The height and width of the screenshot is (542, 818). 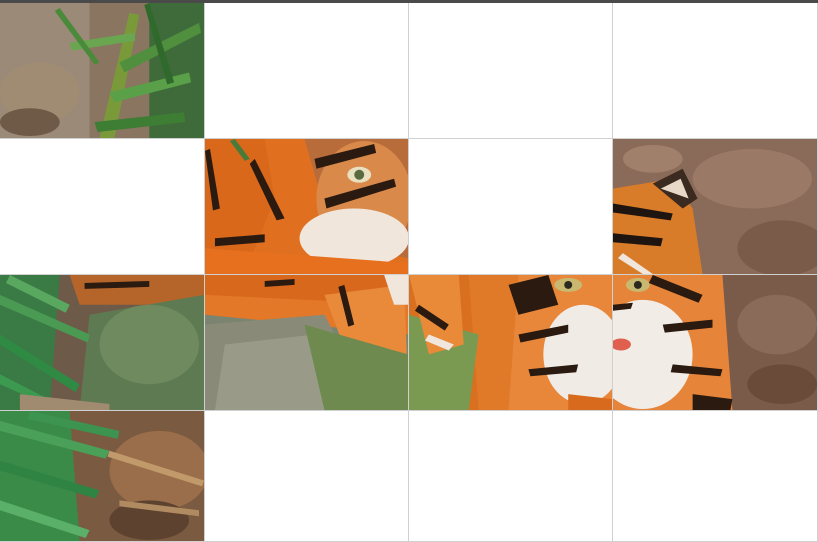 What do you see at coordinates (511, 476) in the screenshot?
I see `puzzle-tile-r3-c2` at bounding box center [511, 476].